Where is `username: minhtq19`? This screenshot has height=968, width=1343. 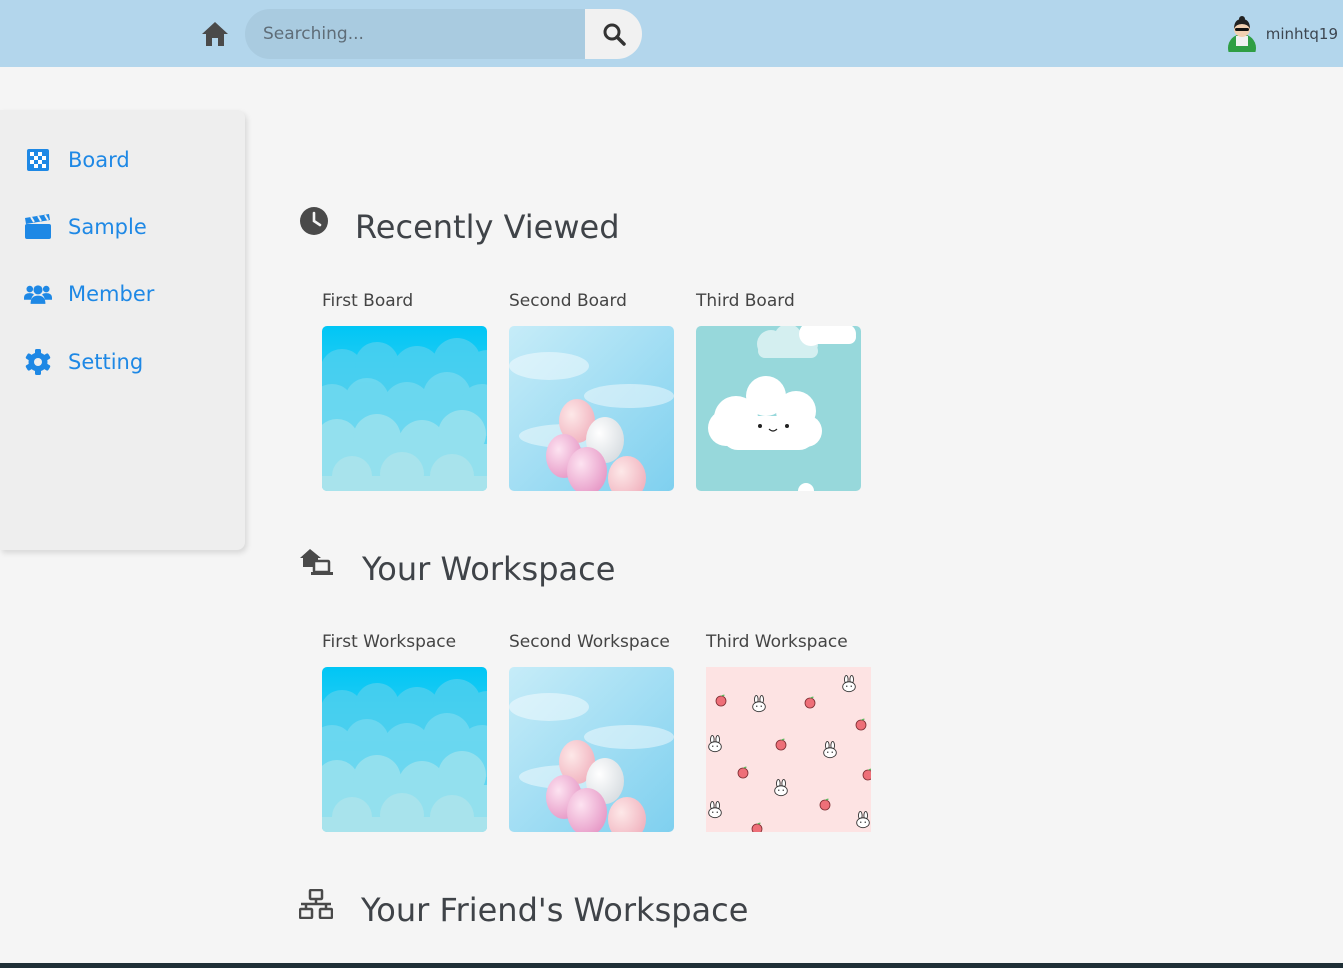
username: minhtq19 is located at coordinates (1301, 34).